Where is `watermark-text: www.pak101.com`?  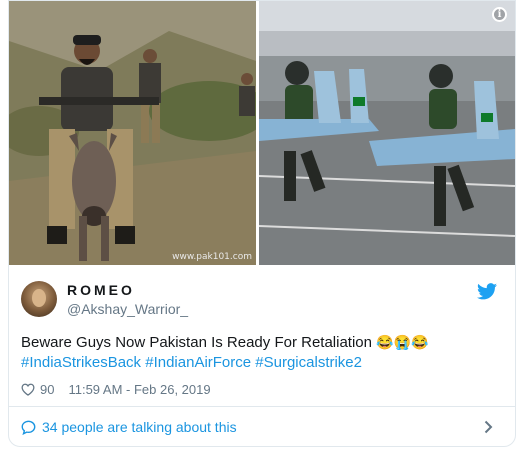
watermark-text: www.pak101.com is located at coordinates (212, 257).